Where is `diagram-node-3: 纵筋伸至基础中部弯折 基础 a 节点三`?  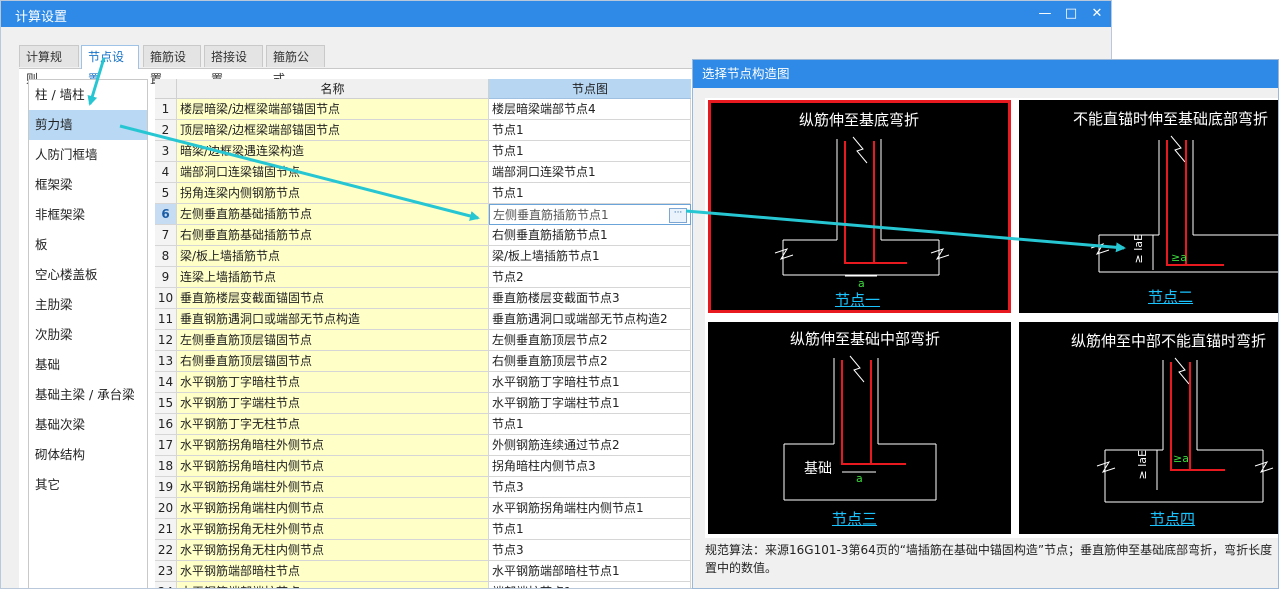
diagram-node-3: 纵筋伸至基础中部弯折 基础 a 节点三 is located at coordinates (859, 428).